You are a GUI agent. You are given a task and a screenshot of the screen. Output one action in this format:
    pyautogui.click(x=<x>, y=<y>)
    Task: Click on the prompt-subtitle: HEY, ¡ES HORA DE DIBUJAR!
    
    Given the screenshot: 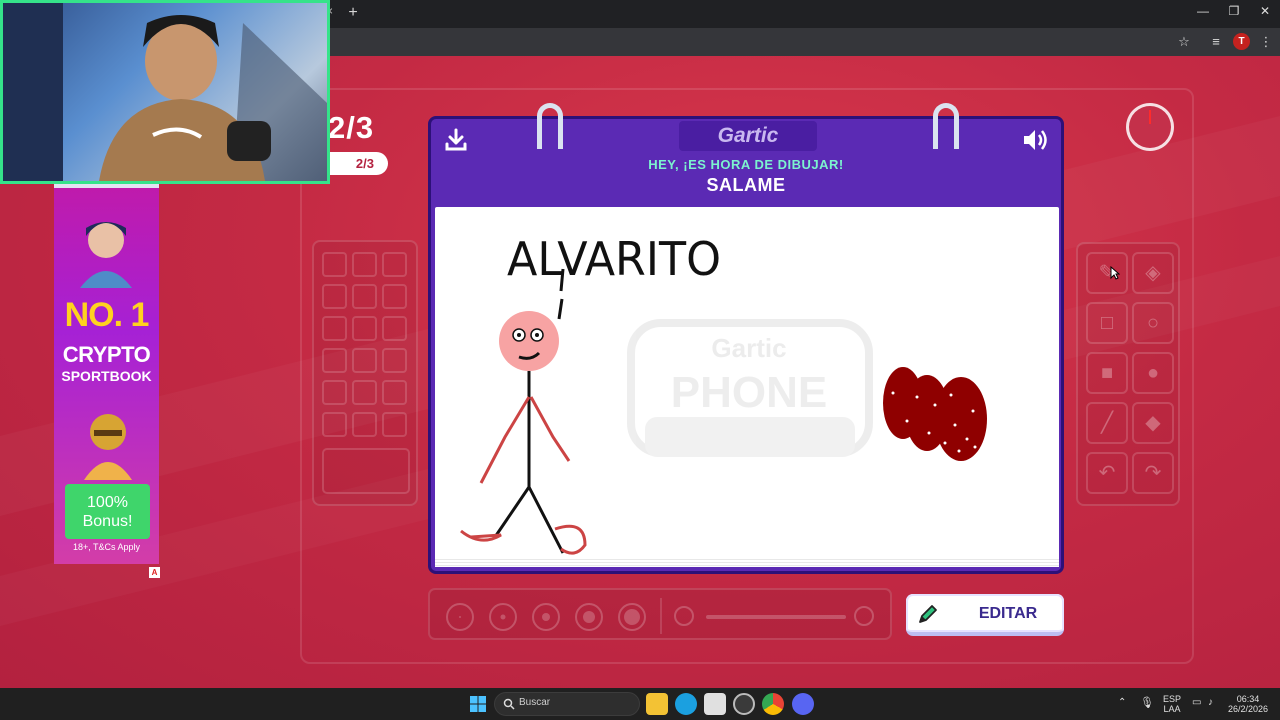 What is the action you would take?
    pyautogui.click(x=746, y=164)
    